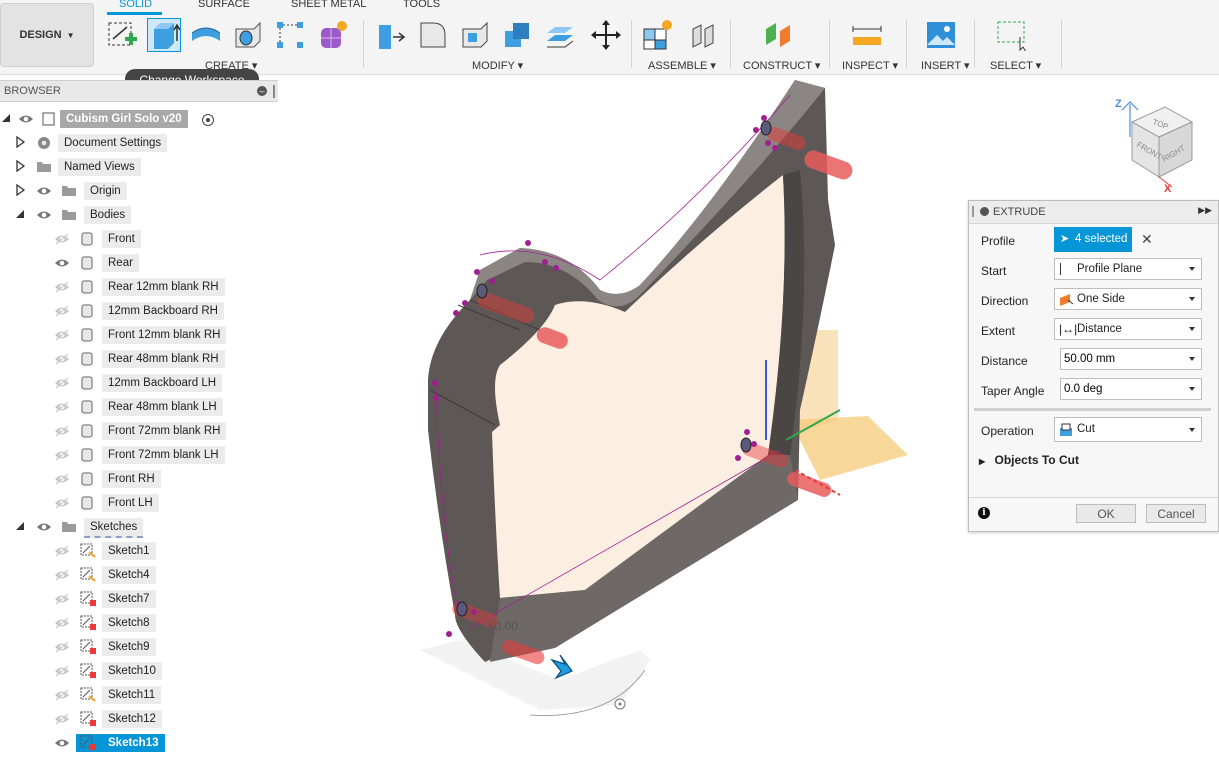  Describe the element at coordinates (1029, 460) in the screenshot. I see `objects-to-cut-toggle: ▶ Objects To Cut` at that location.